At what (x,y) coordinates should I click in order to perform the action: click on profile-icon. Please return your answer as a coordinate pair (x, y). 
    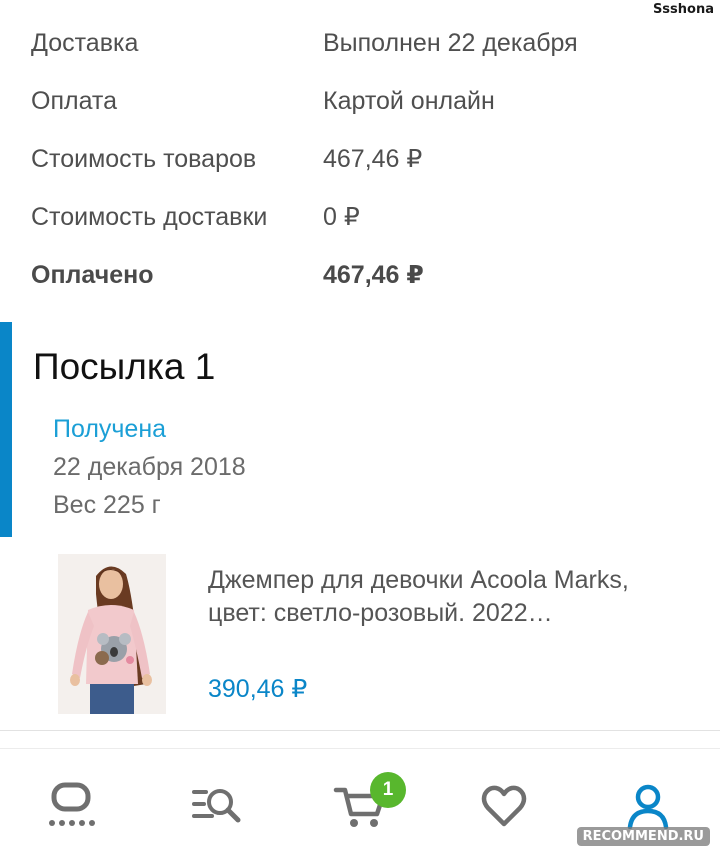
    Looking at the image, I should click on (648, 806).